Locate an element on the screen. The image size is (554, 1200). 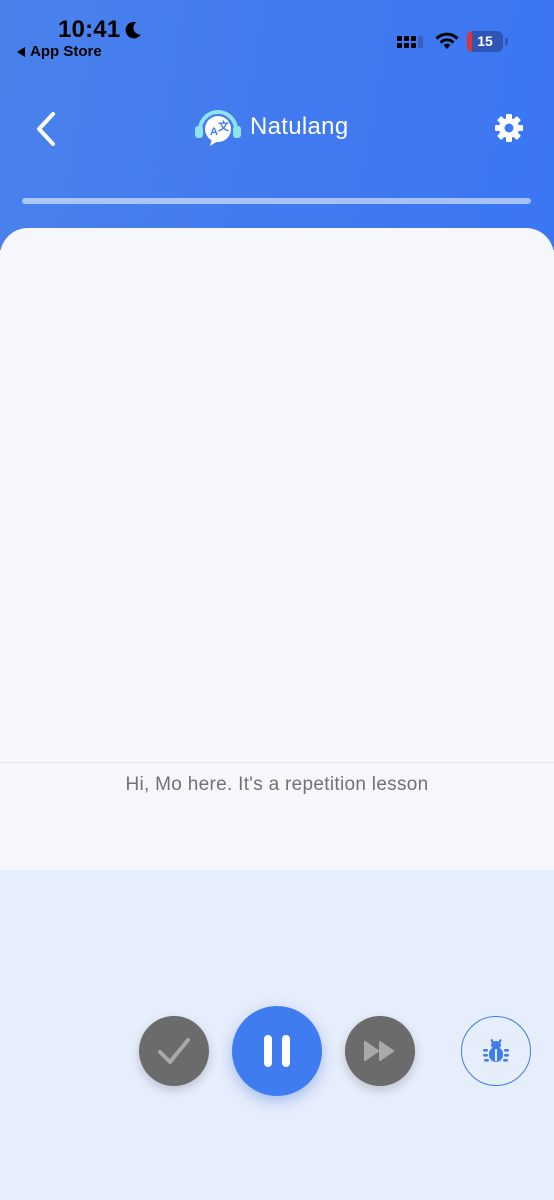
svg-text: A is located at coordinates (214, 132).